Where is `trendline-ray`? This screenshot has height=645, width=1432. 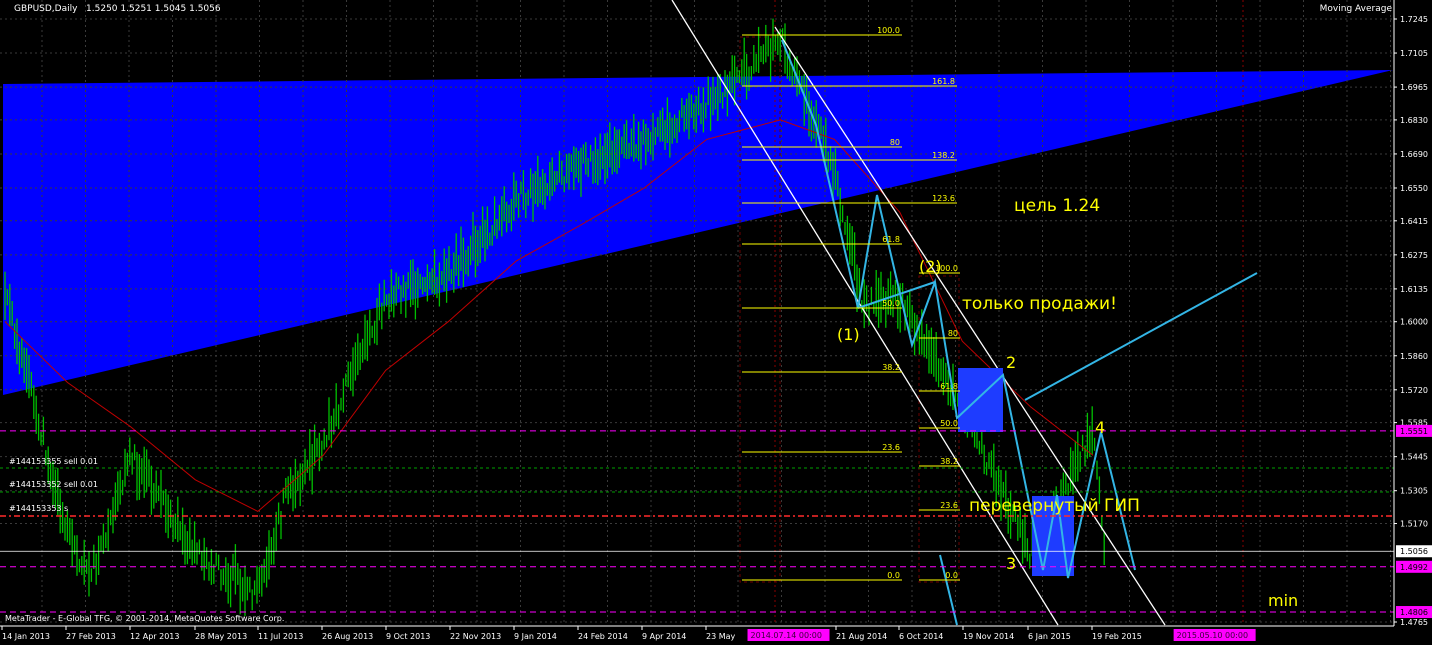 trendline-ray is located at coordinates (1141, 336).